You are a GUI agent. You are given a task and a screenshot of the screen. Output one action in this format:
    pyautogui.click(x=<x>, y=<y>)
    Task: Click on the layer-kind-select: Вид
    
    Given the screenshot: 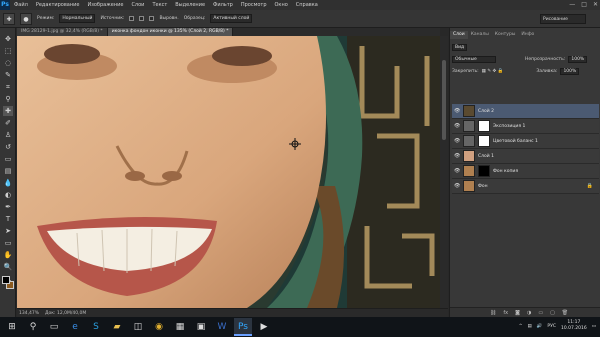 What is the action you would take?
    pyautogui.click(x=460, y=47)
    